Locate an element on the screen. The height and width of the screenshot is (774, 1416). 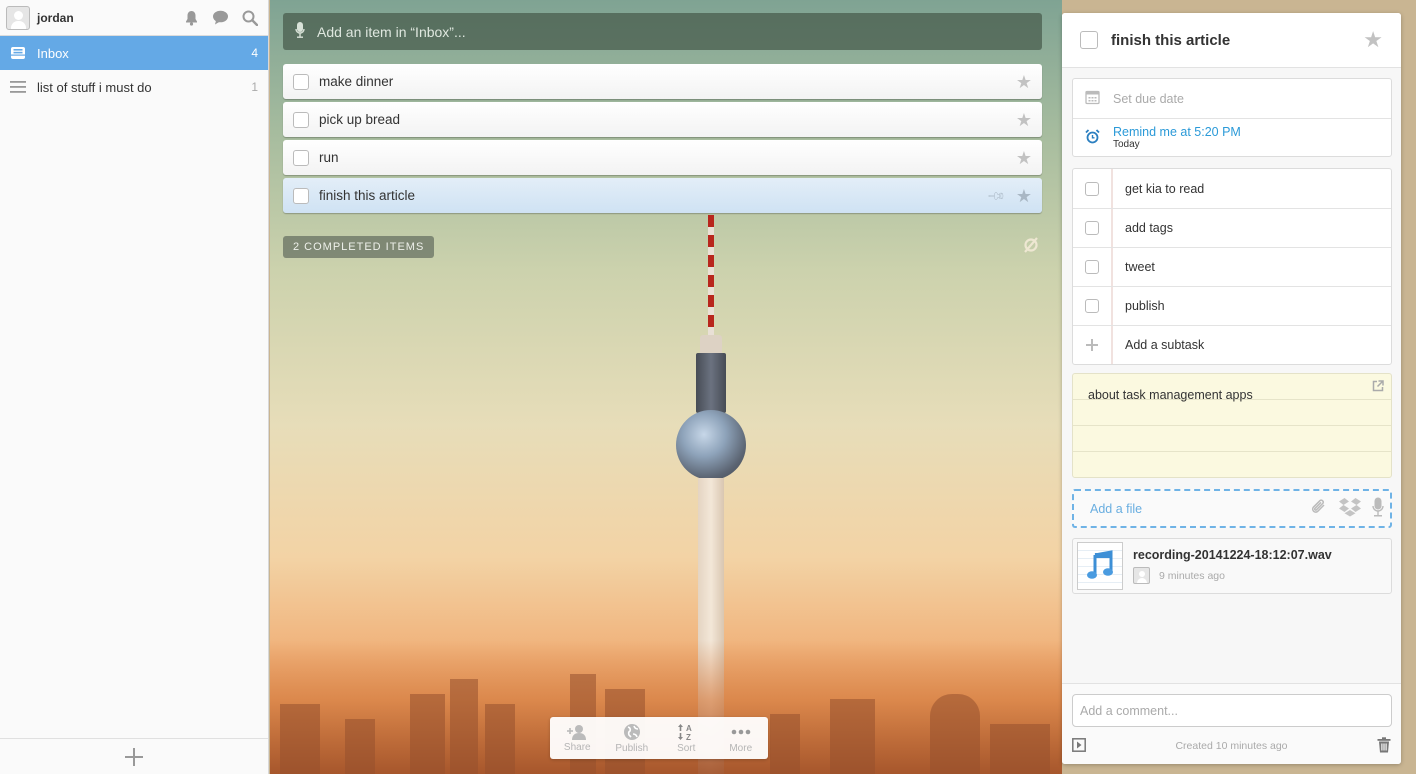
add-list-button is located at coordinates (134, 756).